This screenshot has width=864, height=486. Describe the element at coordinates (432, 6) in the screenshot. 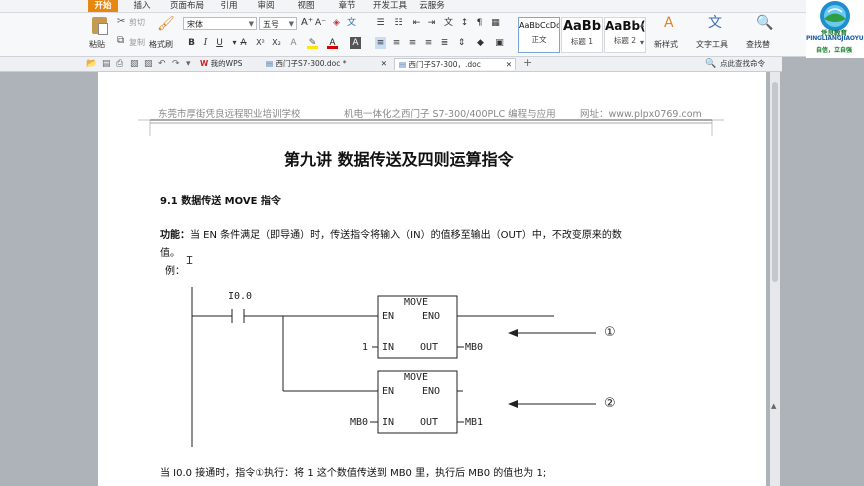

I see `tab-cloud: 云服务` at that location.